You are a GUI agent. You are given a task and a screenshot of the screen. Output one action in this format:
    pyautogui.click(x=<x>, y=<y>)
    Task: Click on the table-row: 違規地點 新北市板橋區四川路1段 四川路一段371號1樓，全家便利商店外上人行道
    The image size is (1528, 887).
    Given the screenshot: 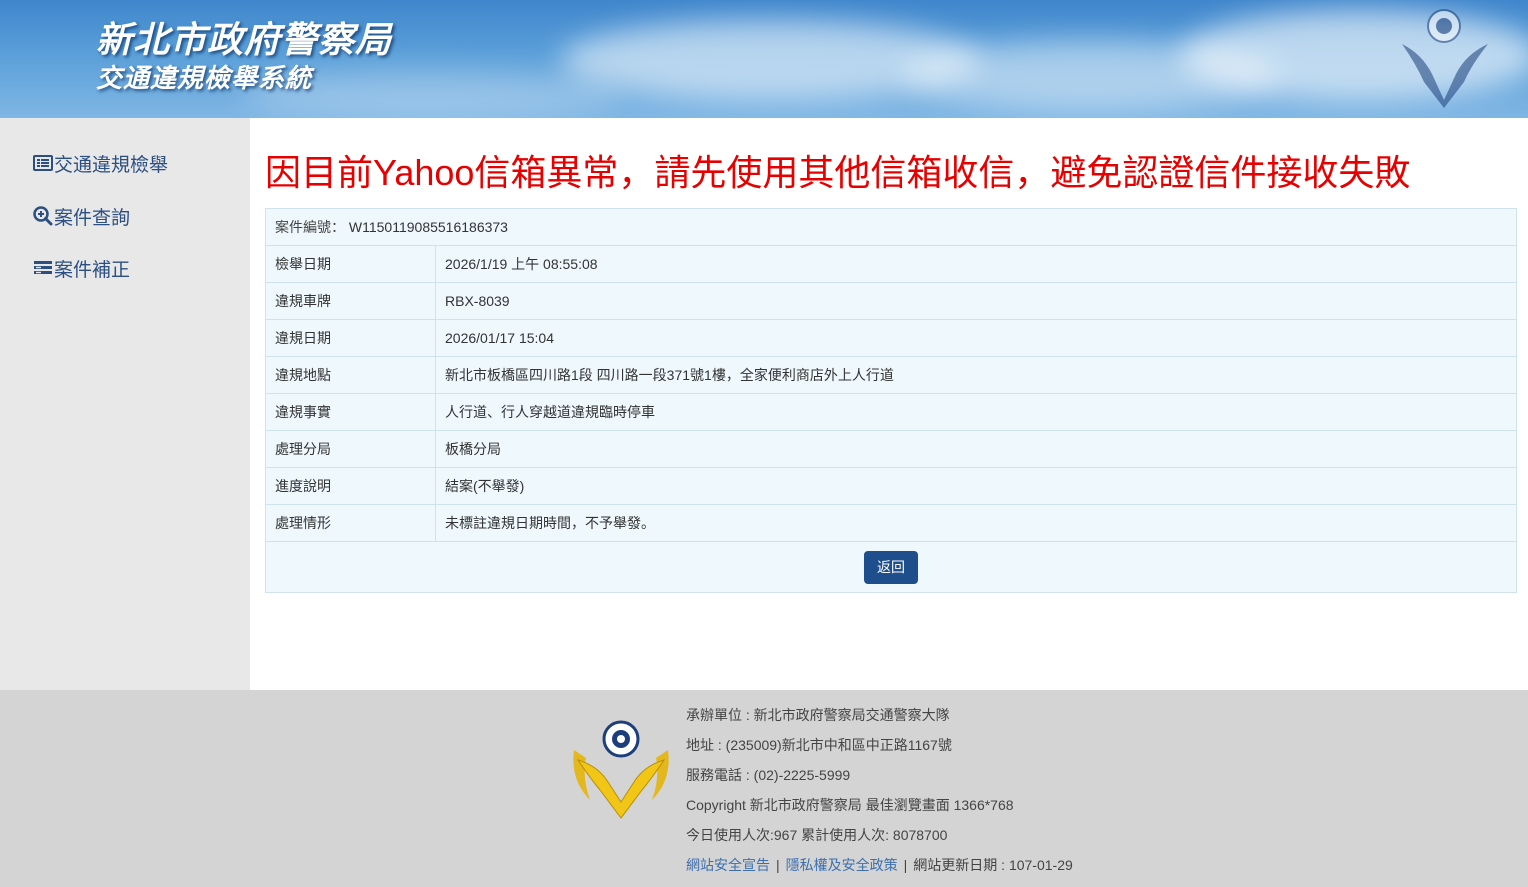 What is the action you would take?
    pyautogui.click(x=891, y=375)
    